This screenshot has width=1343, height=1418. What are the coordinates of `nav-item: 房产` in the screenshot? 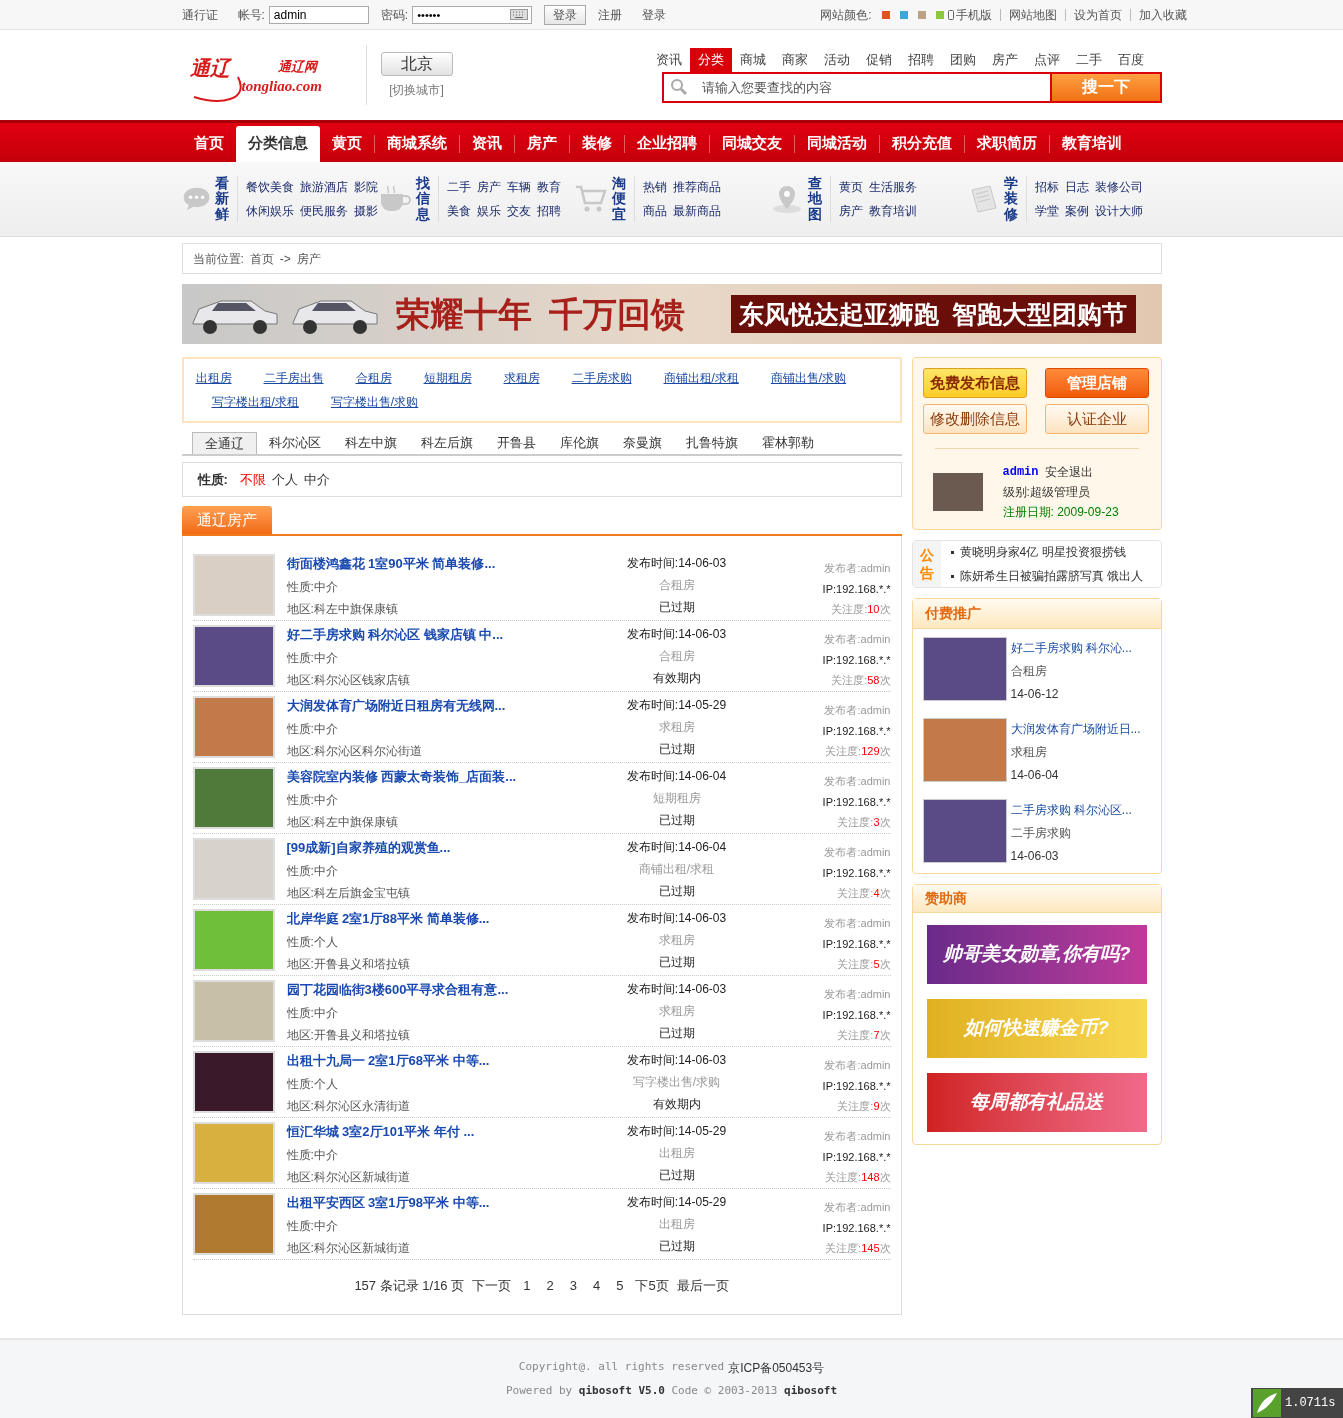 It's located at (541, 144).